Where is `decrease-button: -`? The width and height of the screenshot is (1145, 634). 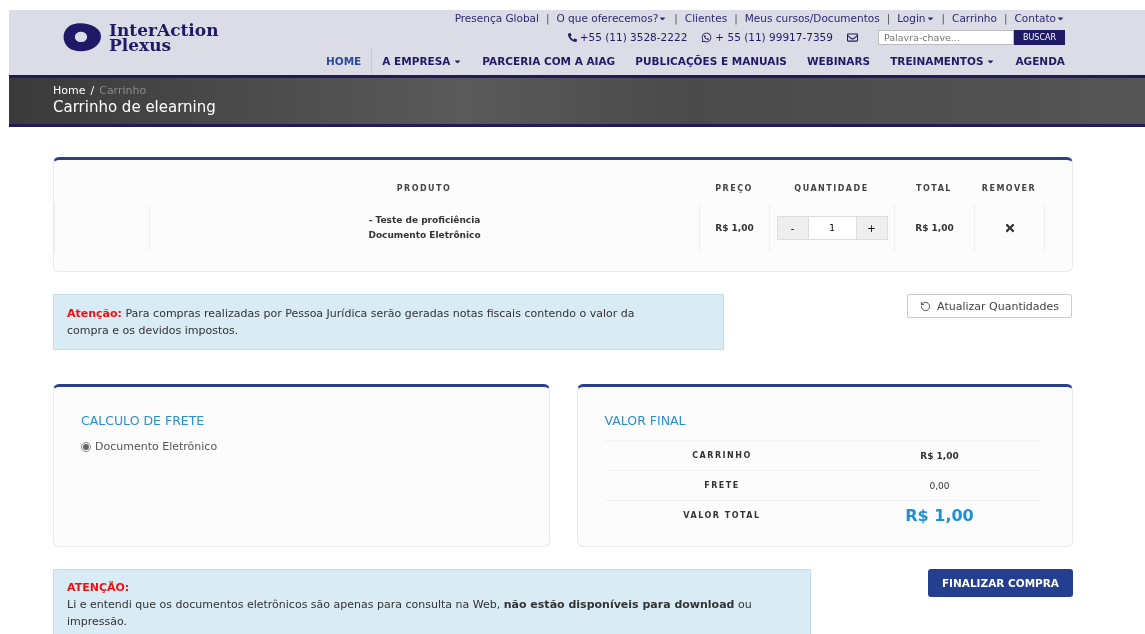 decrease-button: - is located at coordinates (792, 228).